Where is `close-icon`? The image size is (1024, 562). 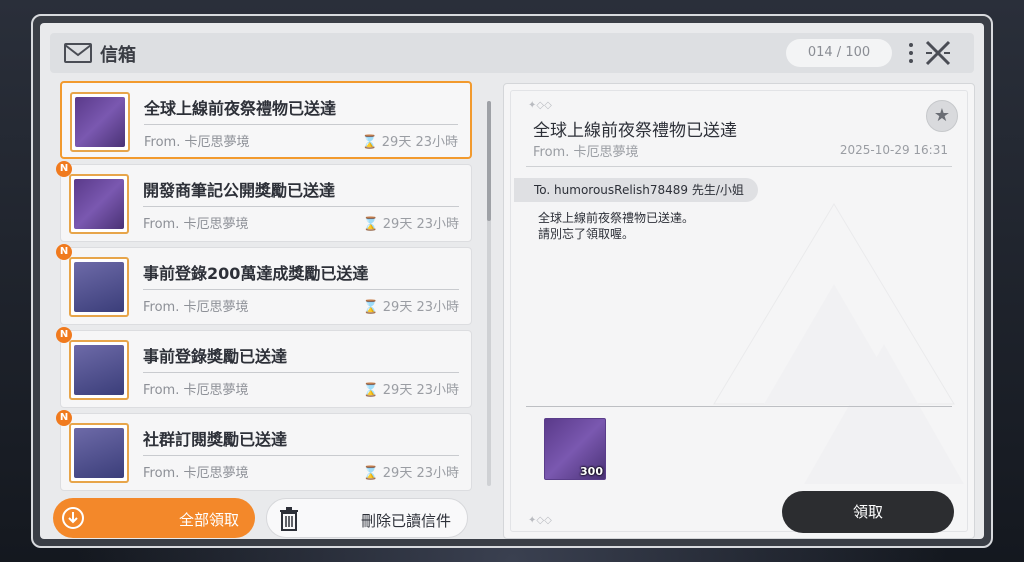 close-icon is located at coordinates (938, 53).